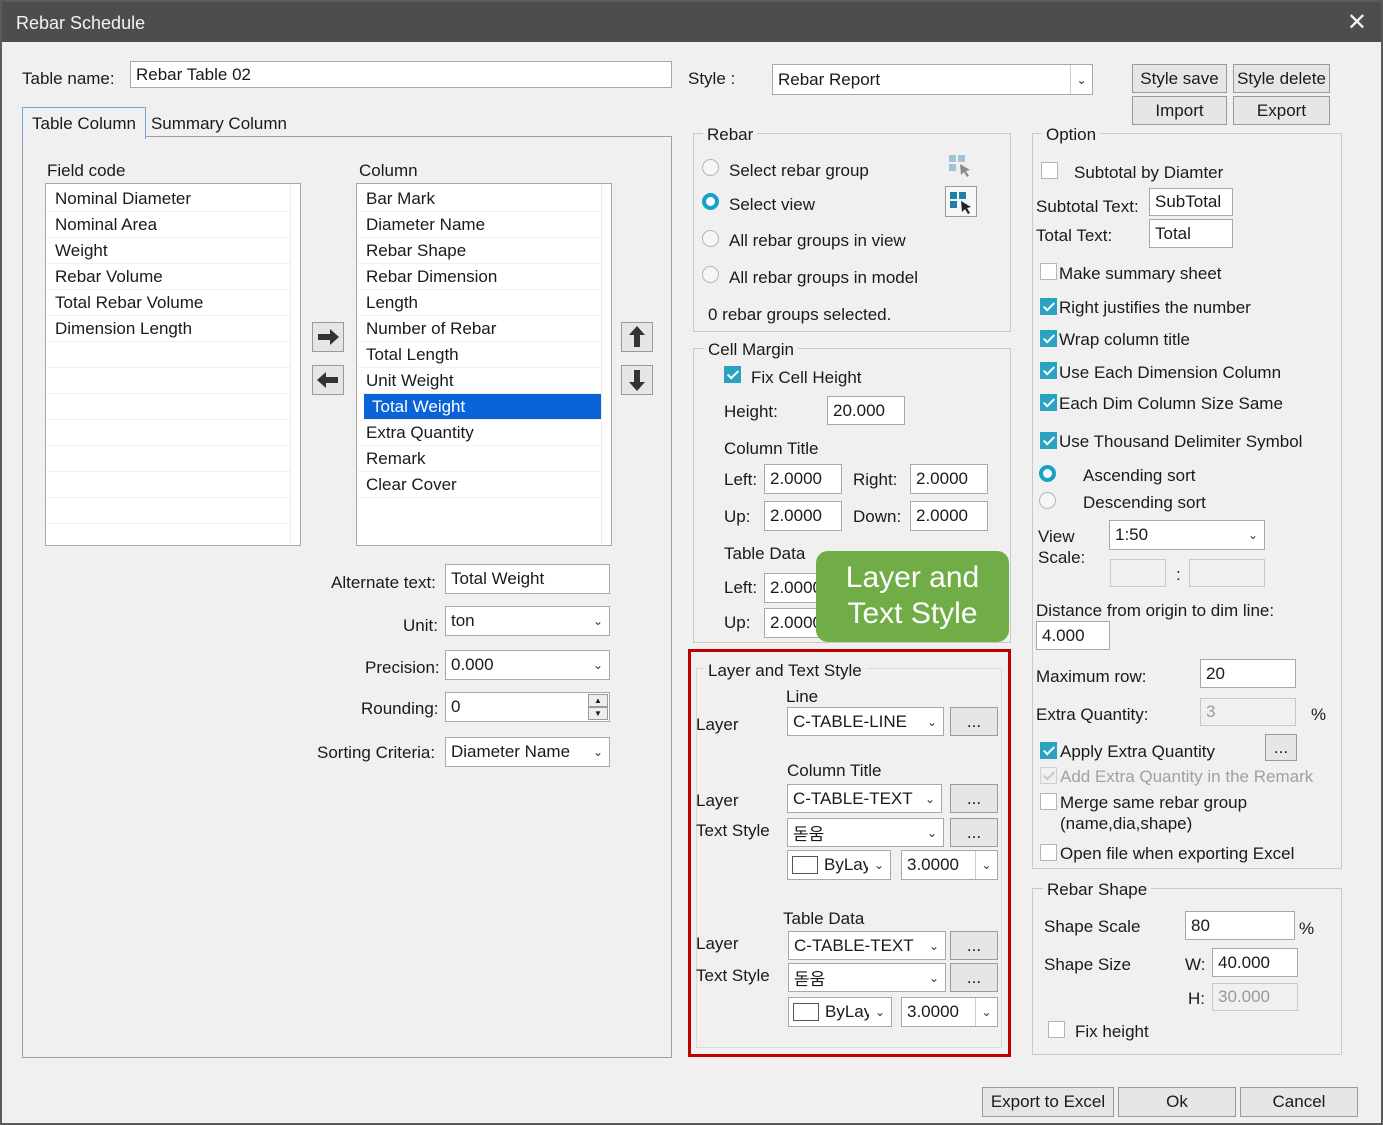 This screenshot has height=1125, width=1383. What do you see at coordinates (168, 251) in the screenshot?
I see `list-item: Weight` at bounding box center [168, 251].